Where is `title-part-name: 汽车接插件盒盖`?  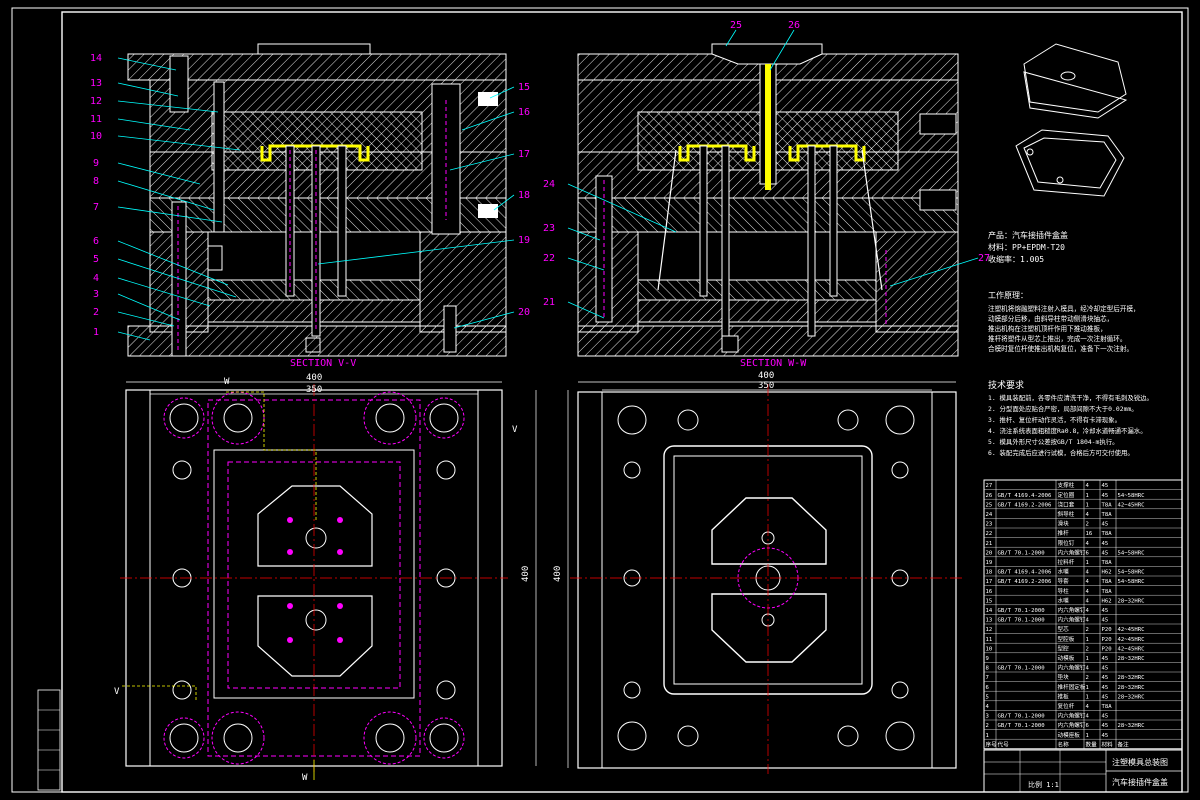 title-part-name: 汽车接插件盒盖 is located at coordinates (1140, 782).